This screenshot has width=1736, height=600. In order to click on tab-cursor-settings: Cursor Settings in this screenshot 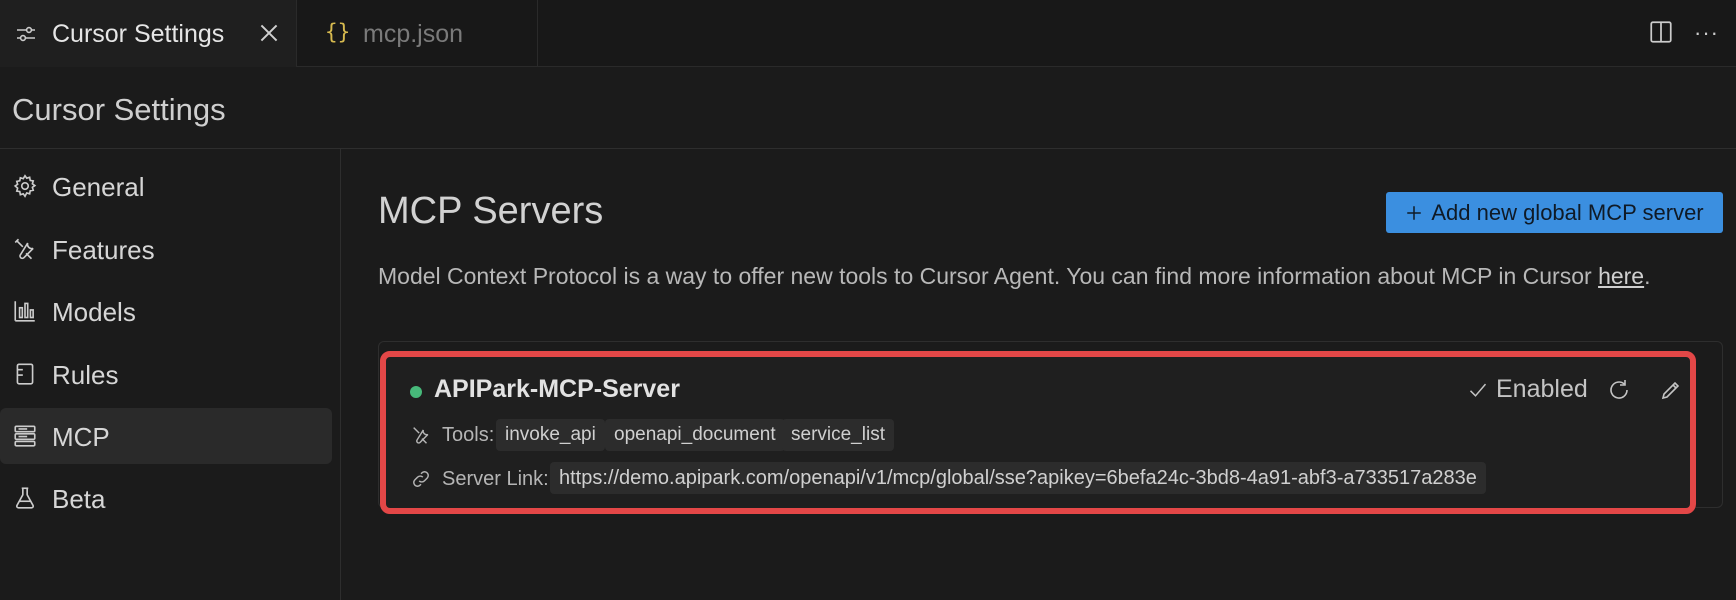, I will do `click(148, 33)`.